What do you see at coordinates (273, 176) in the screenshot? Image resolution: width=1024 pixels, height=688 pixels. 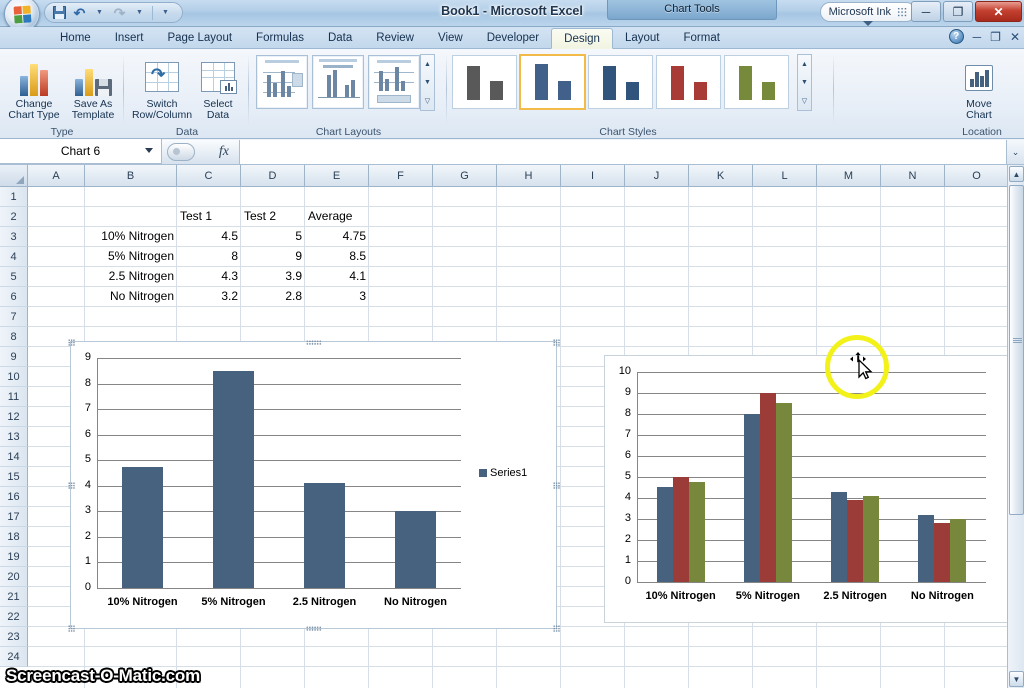 I see `column-header-D: D` at bounding box center [273, 176].